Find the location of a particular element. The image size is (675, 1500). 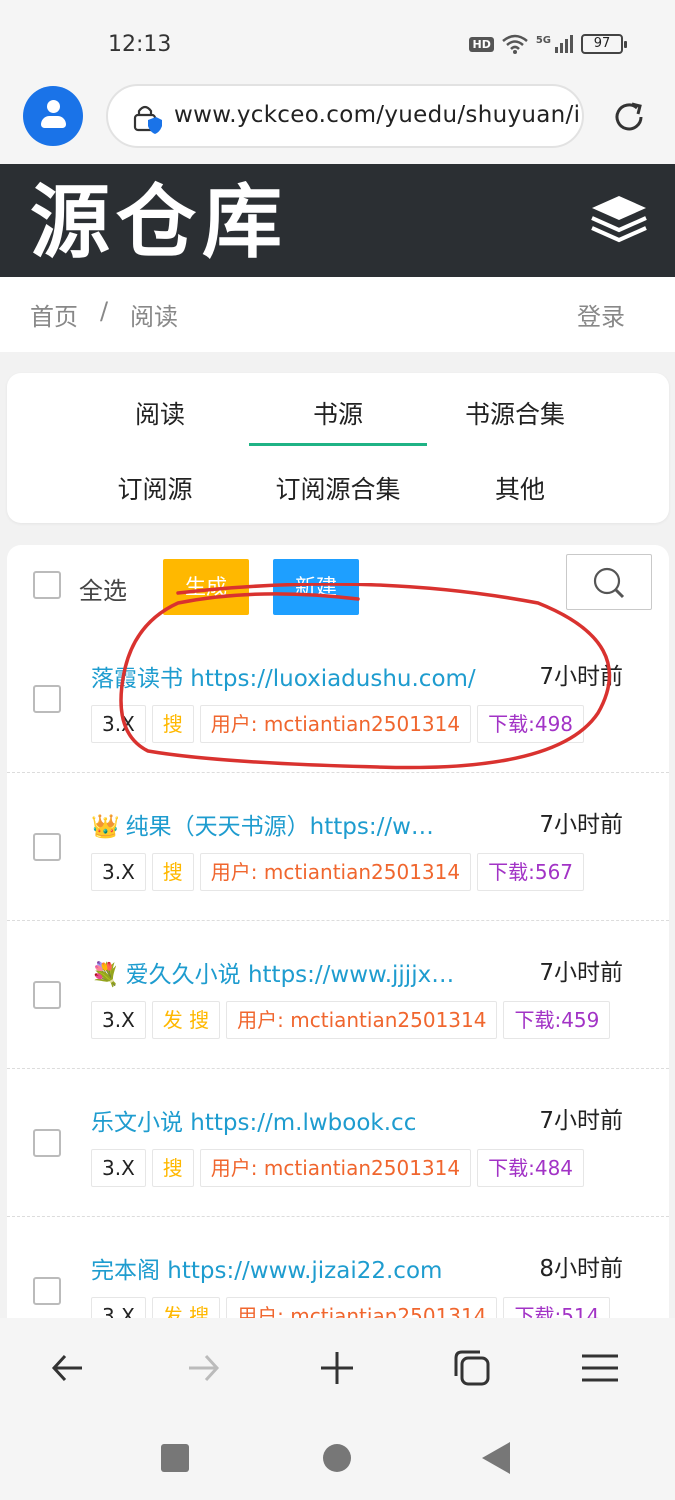

tag-group: 3.X 搜 用户: mctiantian2501314 下载:484 is located at coordinates (338, 1168).